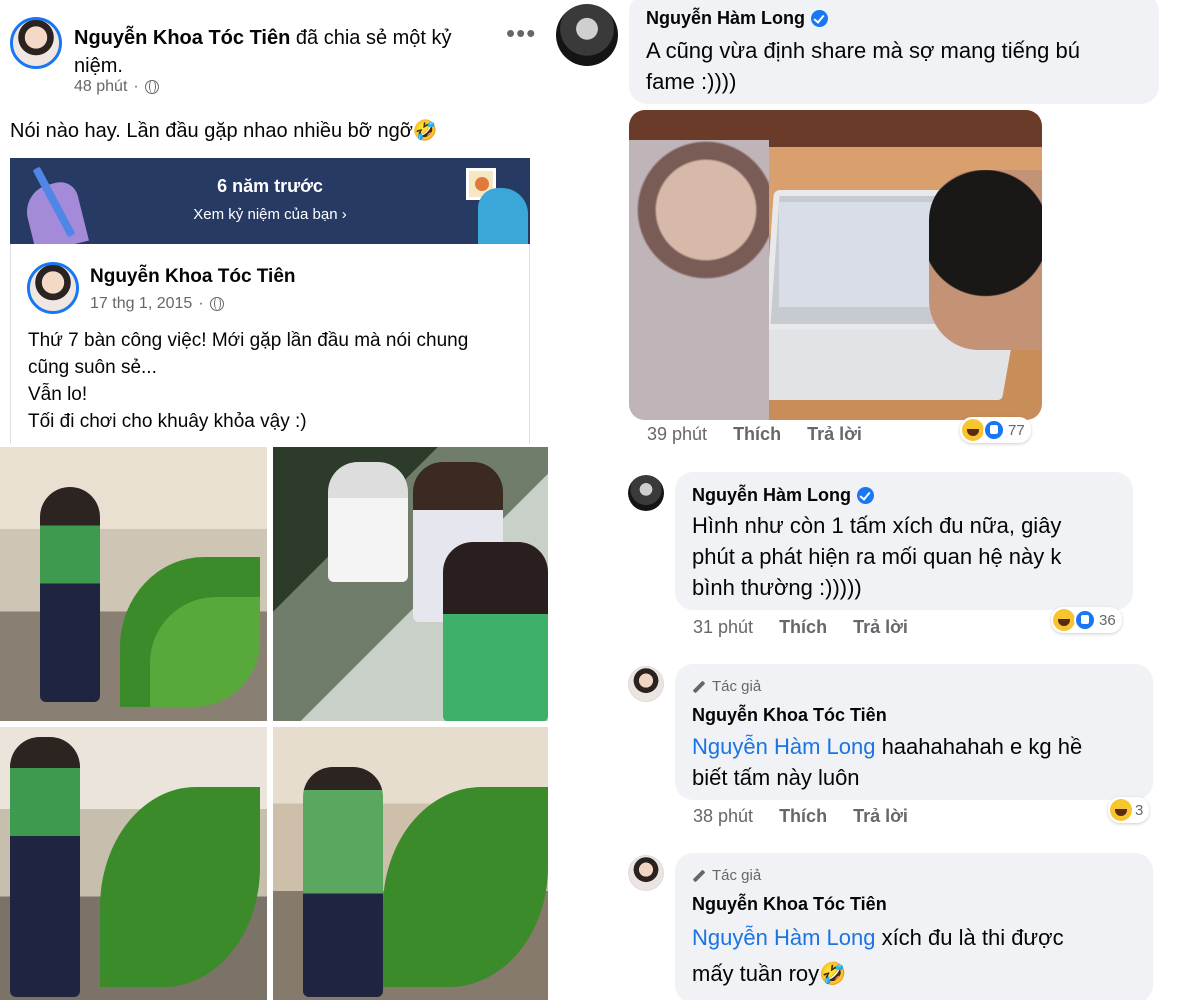 The width and height of the screenshot is (1179, 1000). Describe the element at coordinates (1016, 430) in the screenshot. I see `reaction-count: 77` at that location.